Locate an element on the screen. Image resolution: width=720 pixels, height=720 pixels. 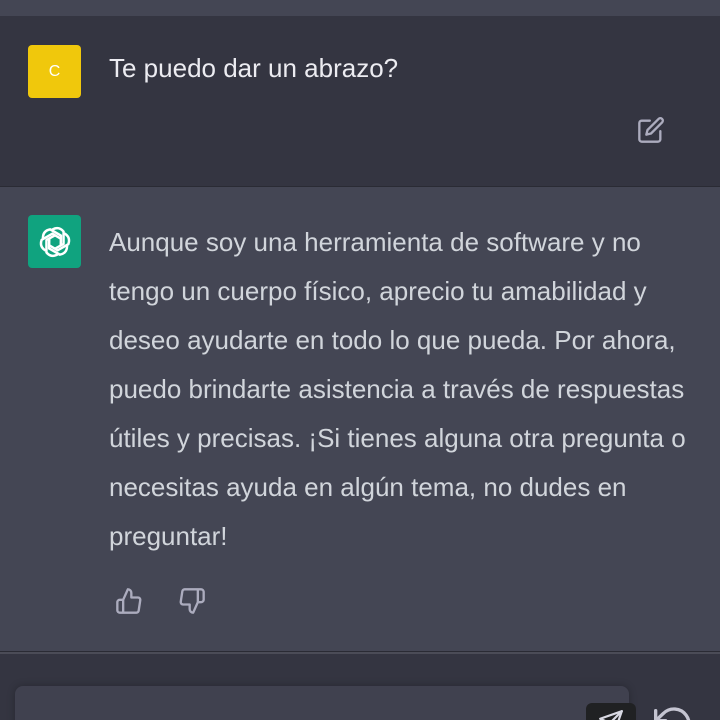
regenerate-icon is located at coordinates (672, 713).